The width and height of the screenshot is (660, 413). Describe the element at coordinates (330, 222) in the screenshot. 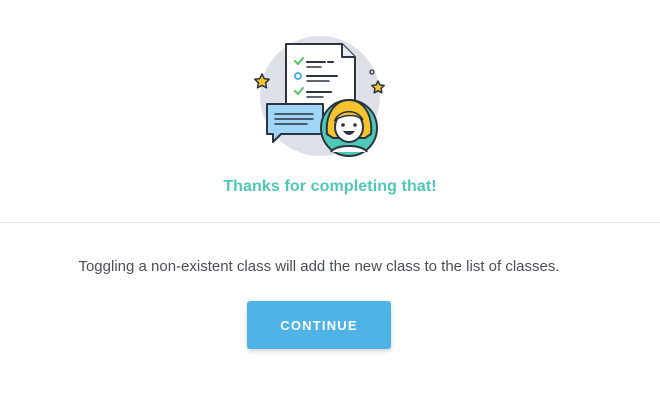

I see `divider` at that location.